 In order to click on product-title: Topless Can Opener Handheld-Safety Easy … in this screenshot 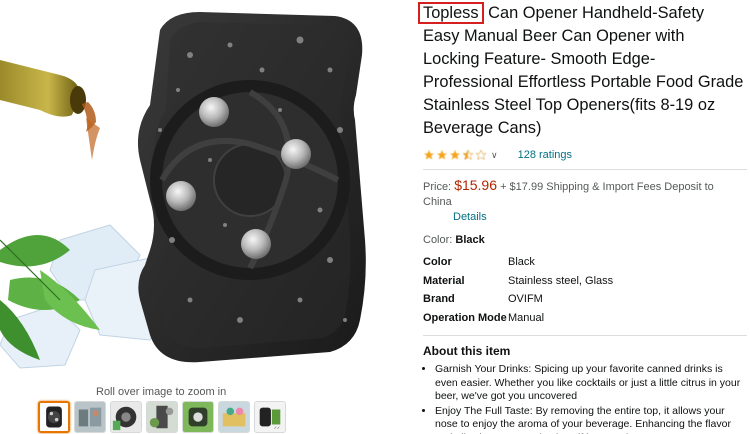, I will do `click(581, 71)`.